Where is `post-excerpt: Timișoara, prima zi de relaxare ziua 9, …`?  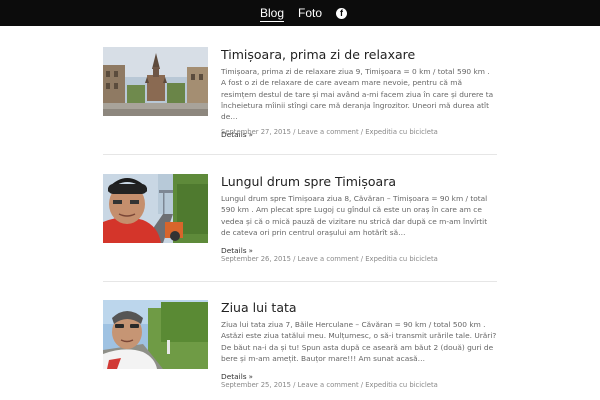
post-excerpt: Timișoara, prima zi de relaxare ziua 9, … is located at coordinates (357, 94).